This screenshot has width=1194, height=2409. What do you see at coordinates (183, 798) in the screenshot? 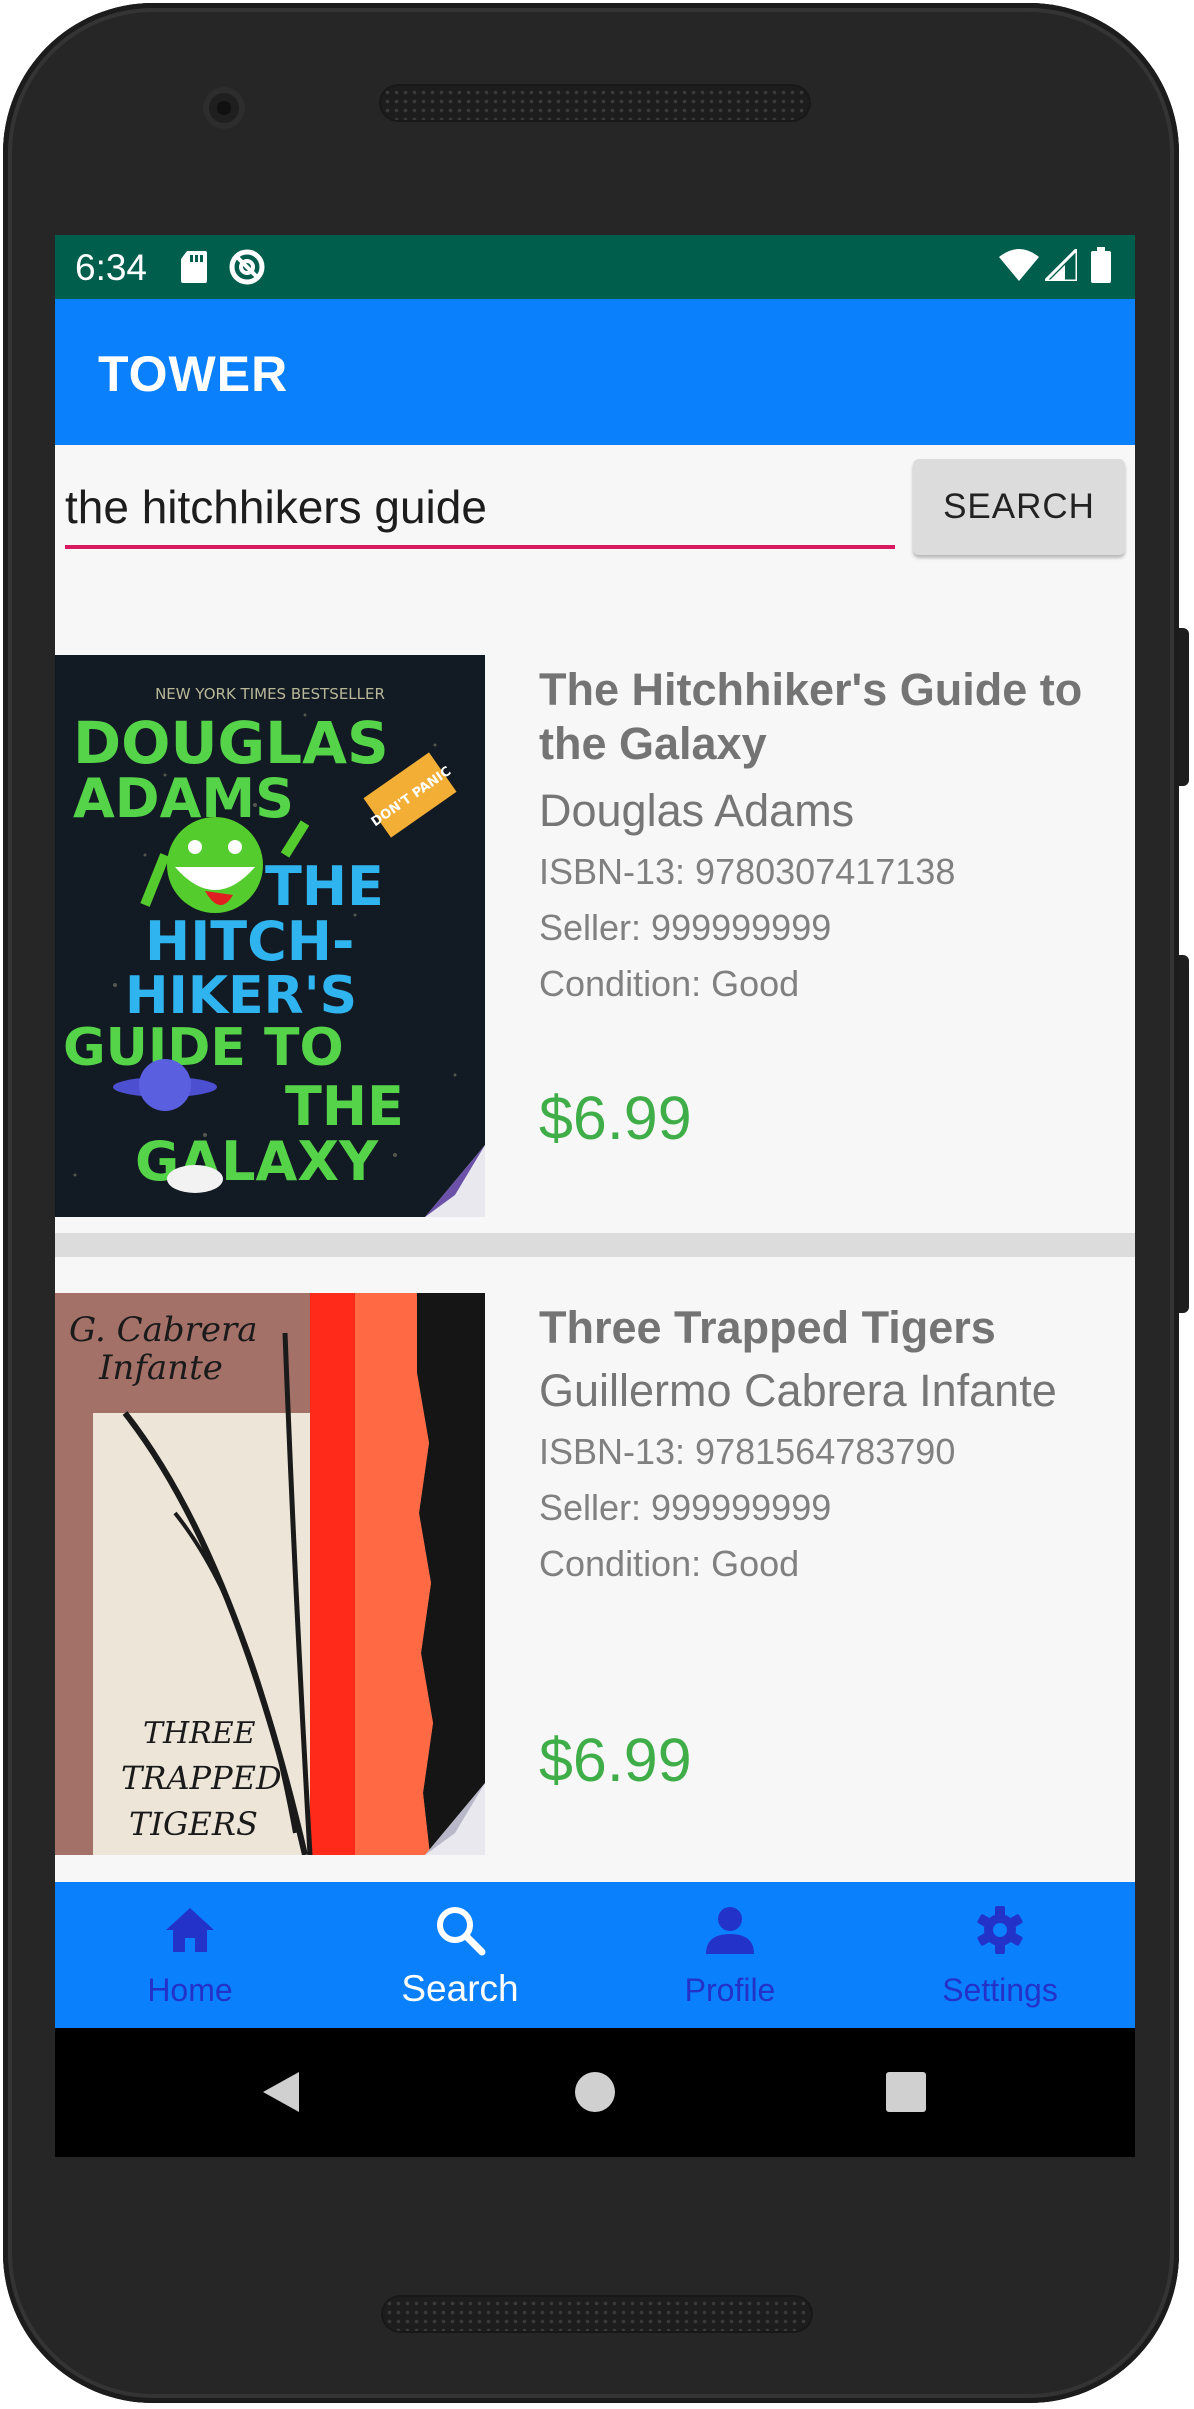
I see `cover-author-line2: ADAMS` at bounding box center [183, 798].